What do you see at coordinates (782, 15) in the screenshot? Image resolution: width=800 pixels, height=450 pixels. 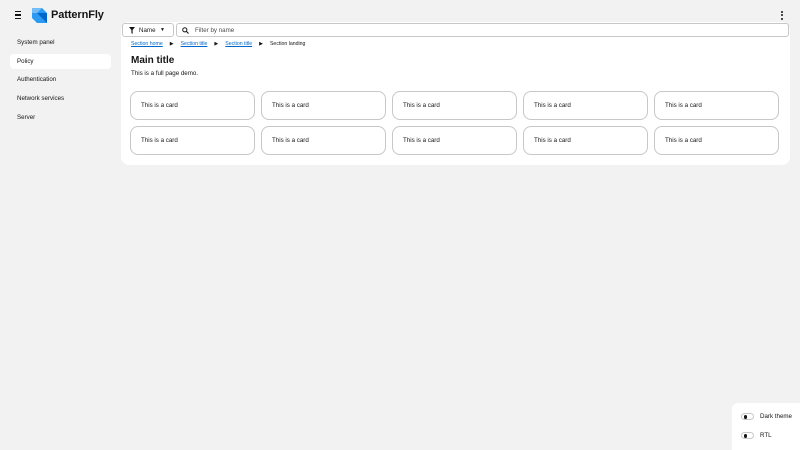 I see `kebab-icon` at bounding box center [782, 15].